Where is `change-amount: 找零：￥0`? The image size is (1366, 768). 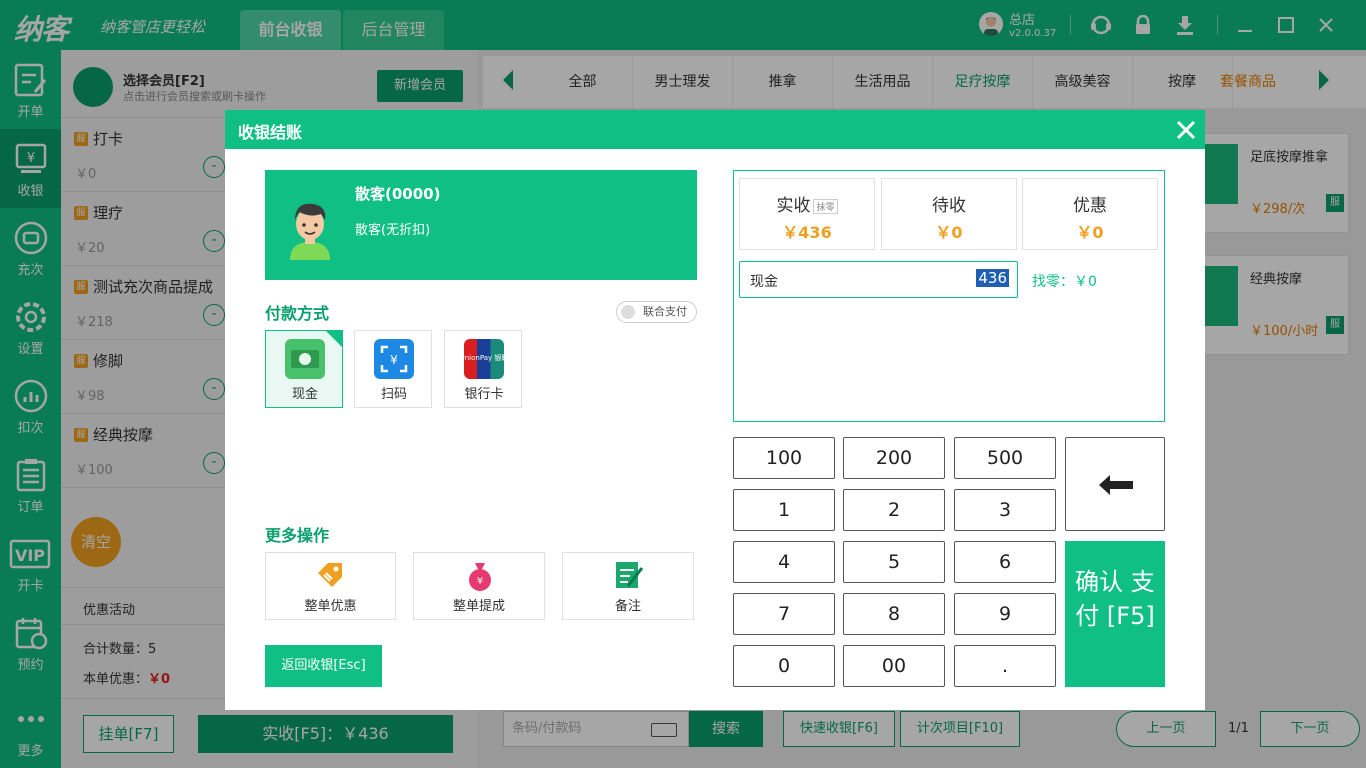
change-amount: 找零：￥0 is located at coordinates (1064, 282).